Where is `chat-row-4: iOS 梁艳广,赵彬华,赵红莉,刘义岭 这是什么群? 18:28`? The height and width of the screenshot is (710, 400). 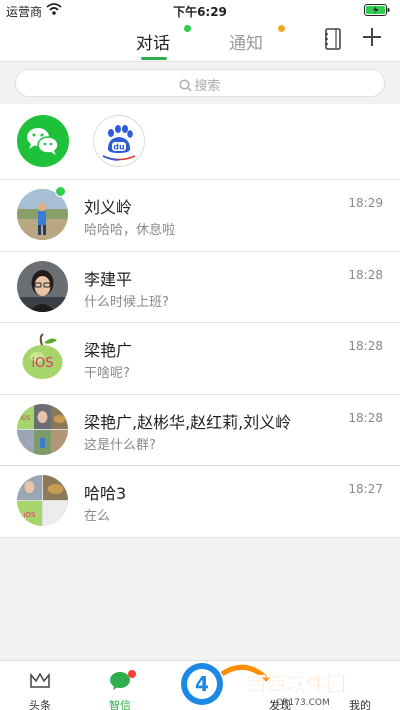 chat-row-4: iOS 梁艳广,赵彬华,赵红莉,刘义岭 这是什么群? 18:28 is located at coordinates (200, 430).